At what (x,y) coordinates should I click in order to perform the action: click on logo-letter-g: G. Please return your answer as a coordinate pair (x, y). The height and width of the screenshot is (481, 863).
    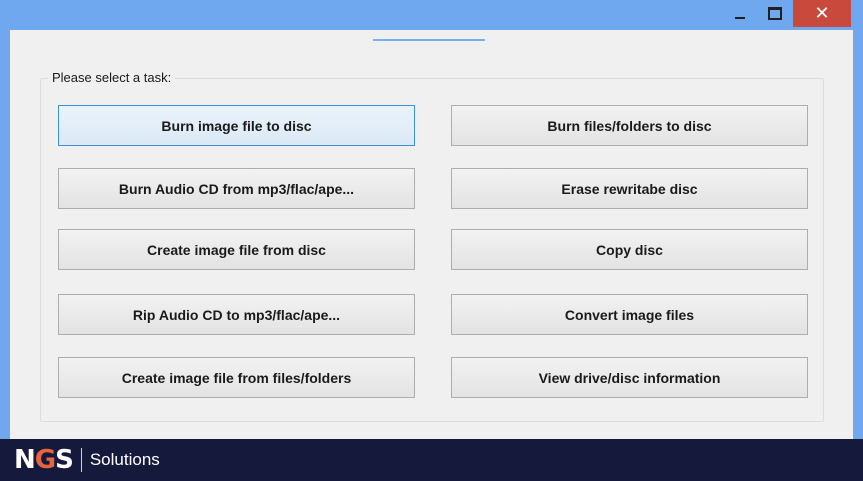
    Looking at the image, I should click on (45, 460).